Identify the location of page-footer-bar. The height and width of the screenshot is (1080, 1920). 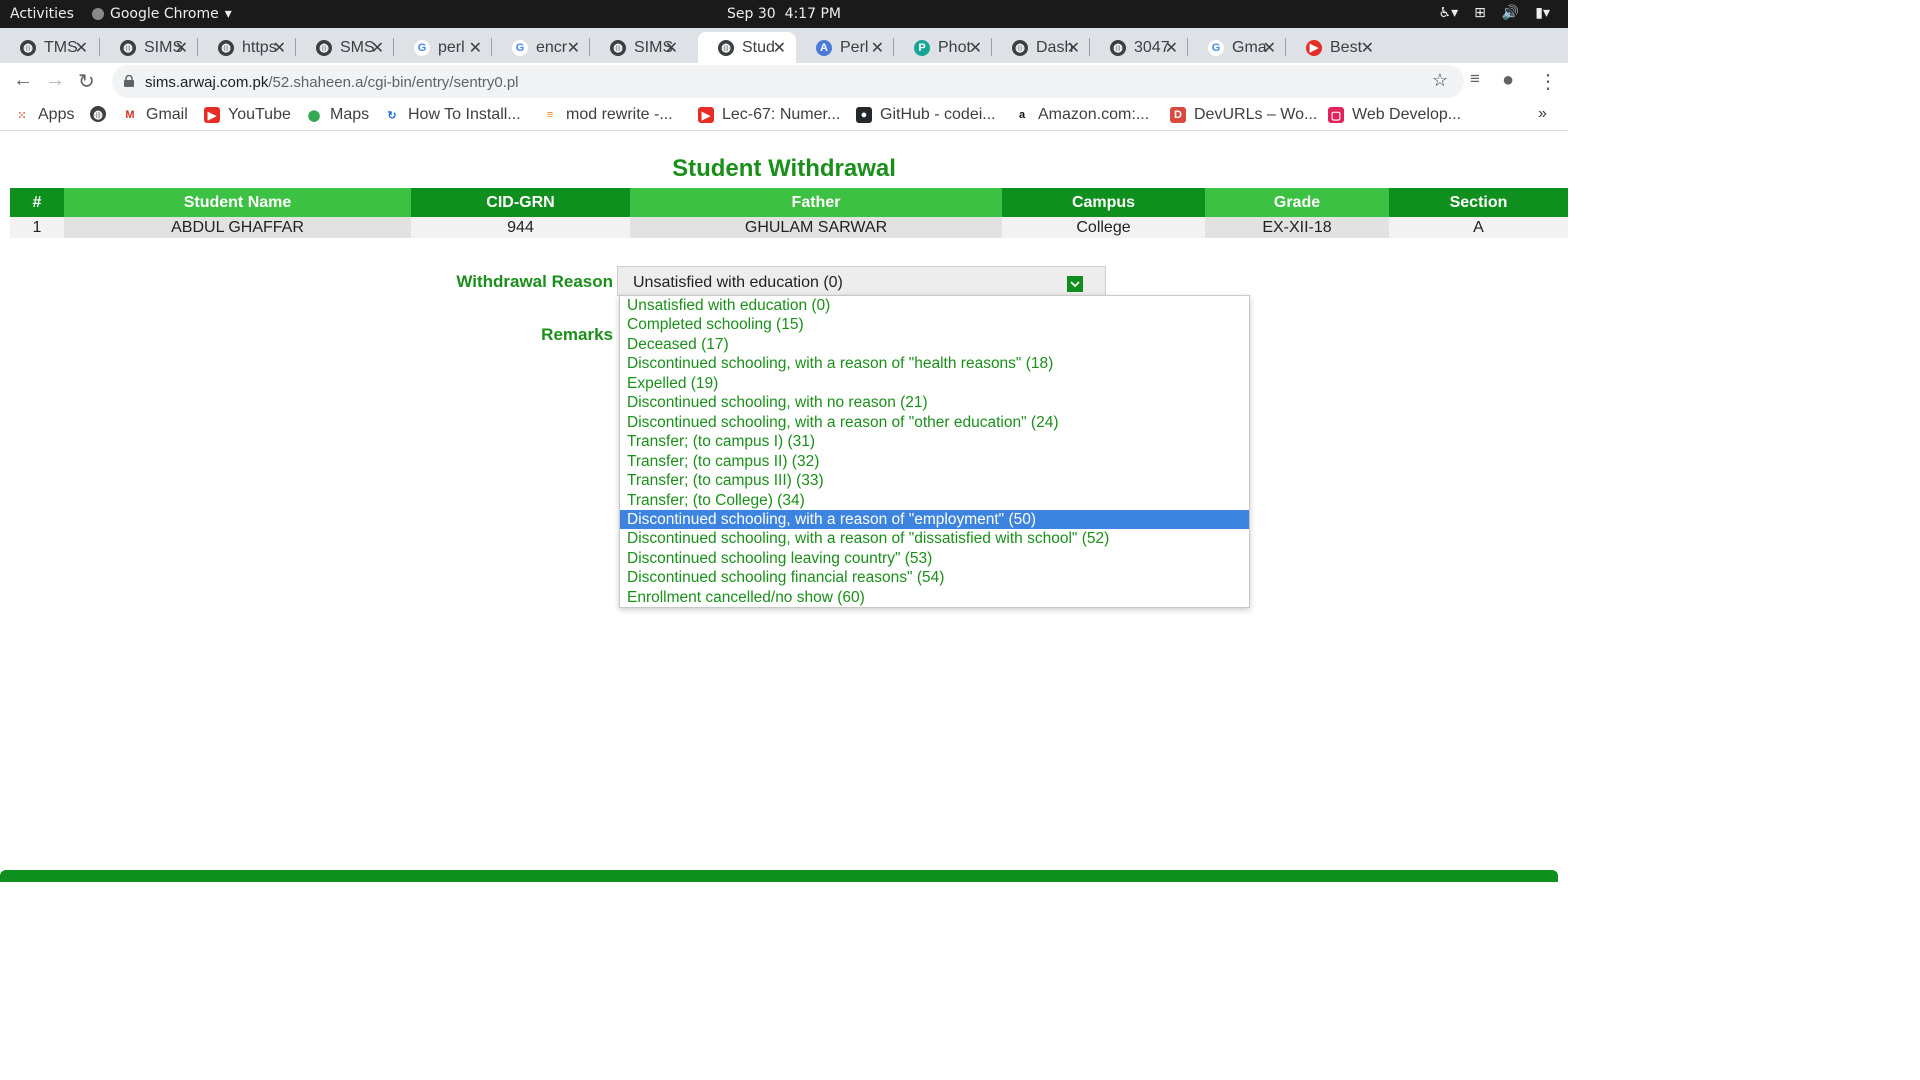
(779, 876).